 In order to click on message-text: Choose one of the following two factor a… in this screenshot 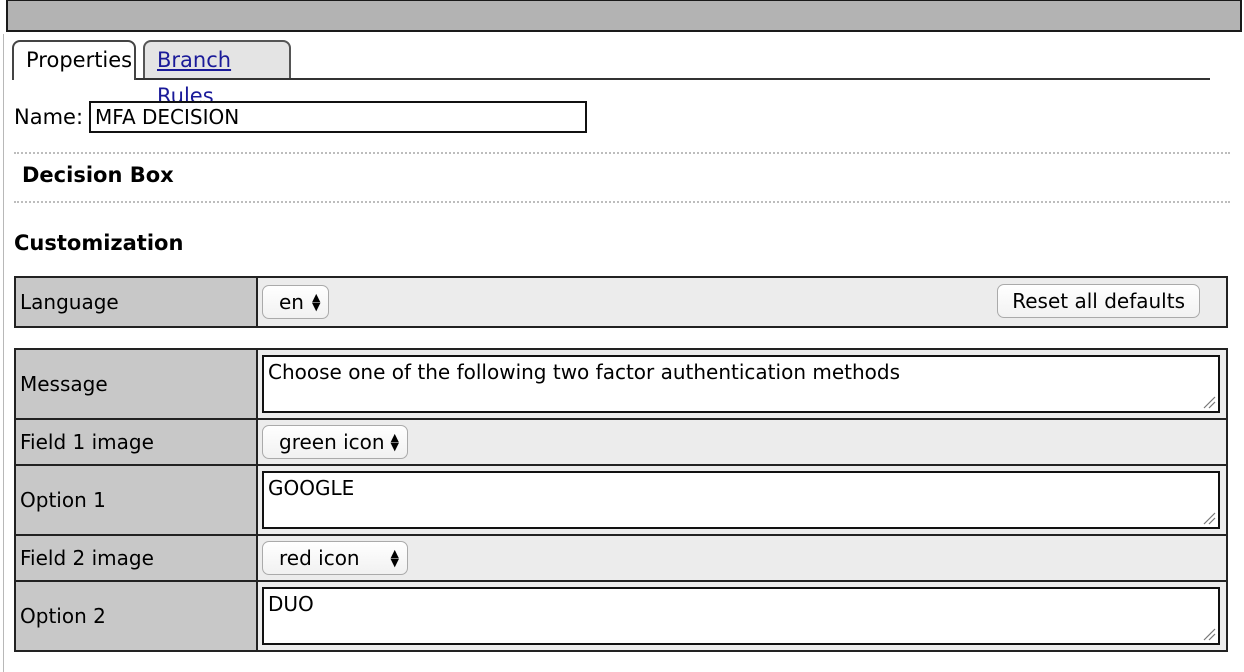, I will do `click(584, 372)`.